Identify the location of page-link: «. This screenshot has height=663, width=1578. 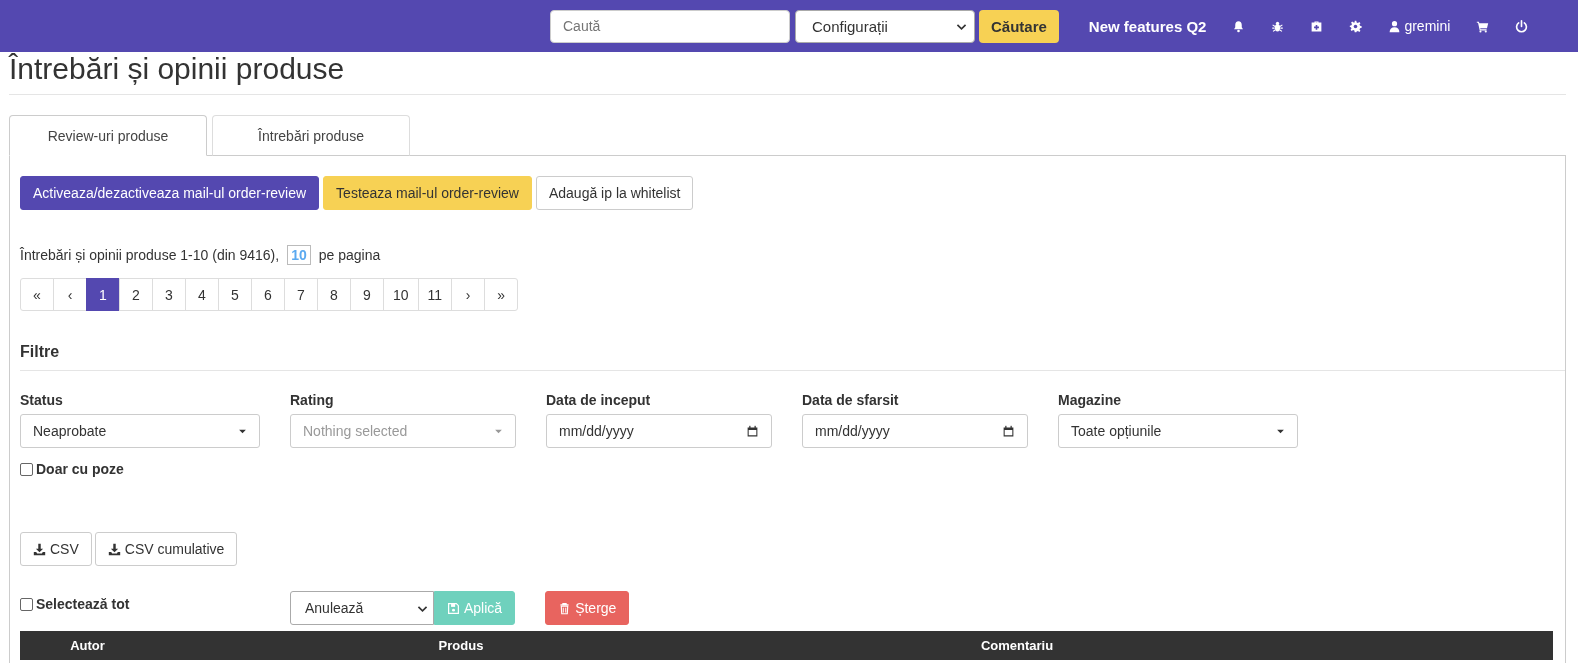
(37, 294).